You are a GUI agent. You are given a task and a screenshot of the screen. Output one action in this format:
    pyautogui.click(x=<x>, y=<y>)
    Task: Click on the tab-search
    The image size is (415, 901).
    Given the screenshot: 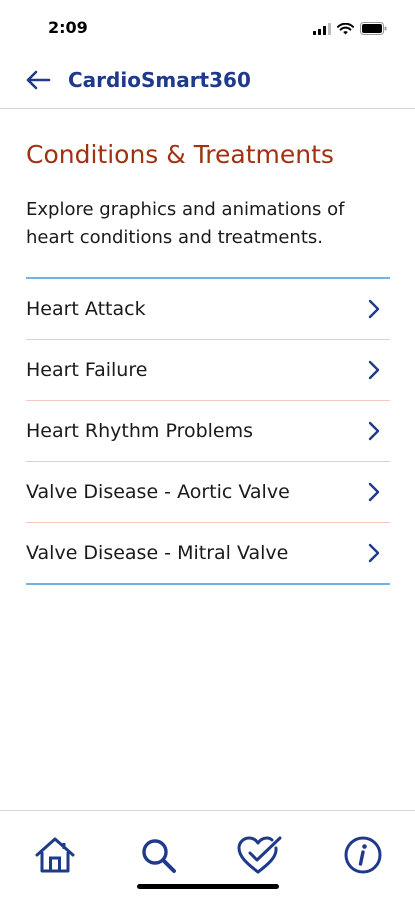 What is the action you would take?
    pyautogui.click(x=158, y=857)
    